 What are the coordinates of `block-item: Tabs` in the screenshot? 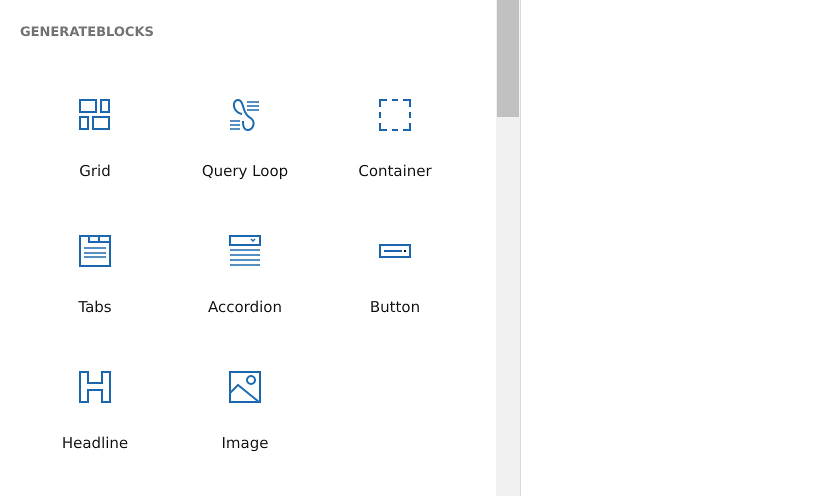 It's located at (95, 276).